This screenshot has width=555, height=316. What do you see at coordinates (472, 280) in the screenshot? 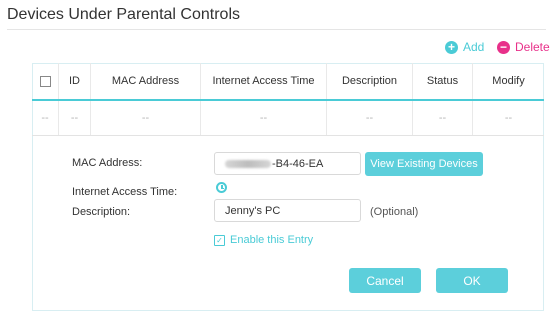
I see `ok-button: OK` at bounding box center [472, 280].